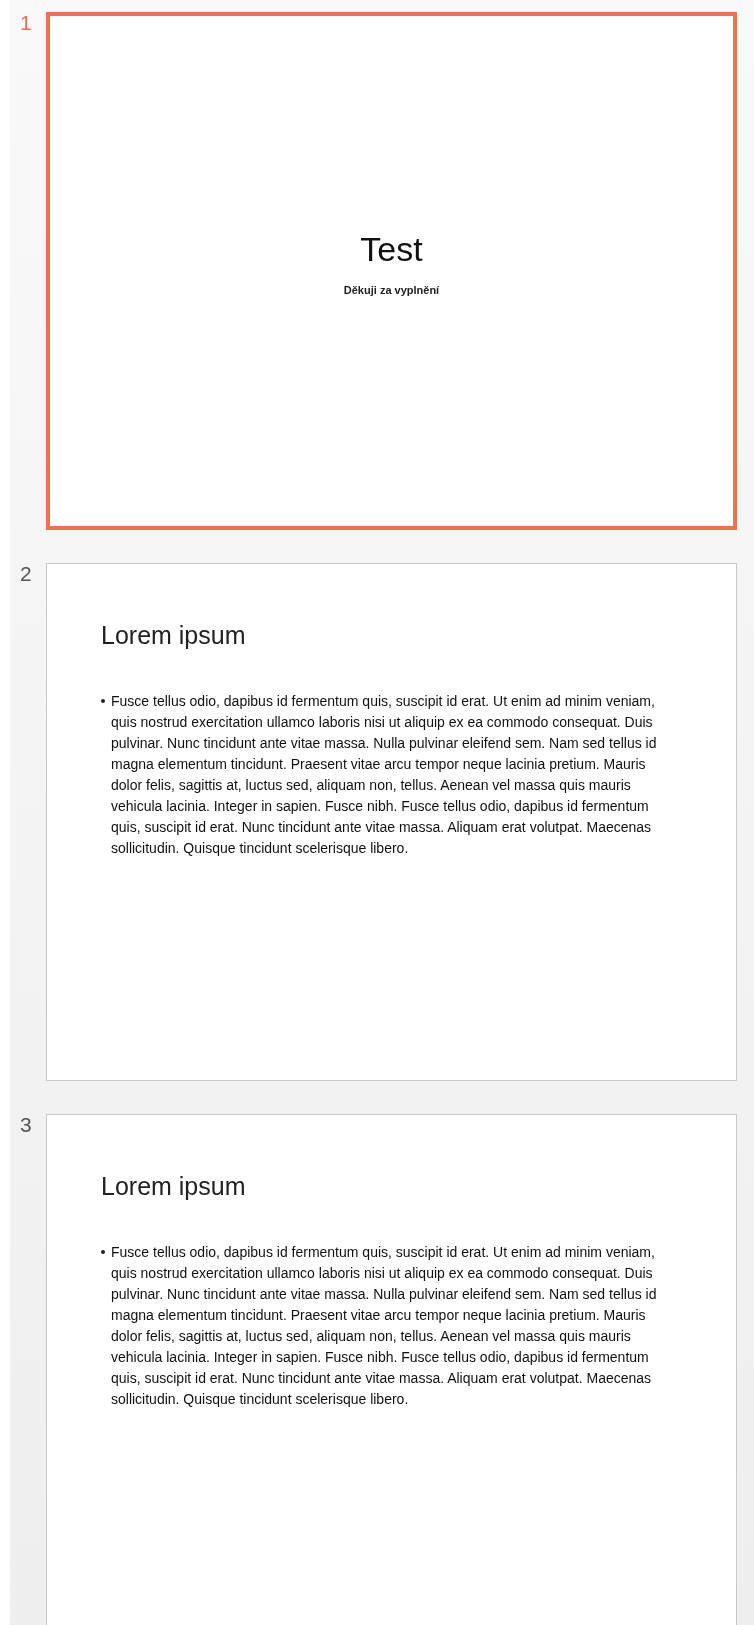  What do you see at coordinates (26, 24) in the screenshot?
I see `slide-number: 1` at bounding box center [26, 24].